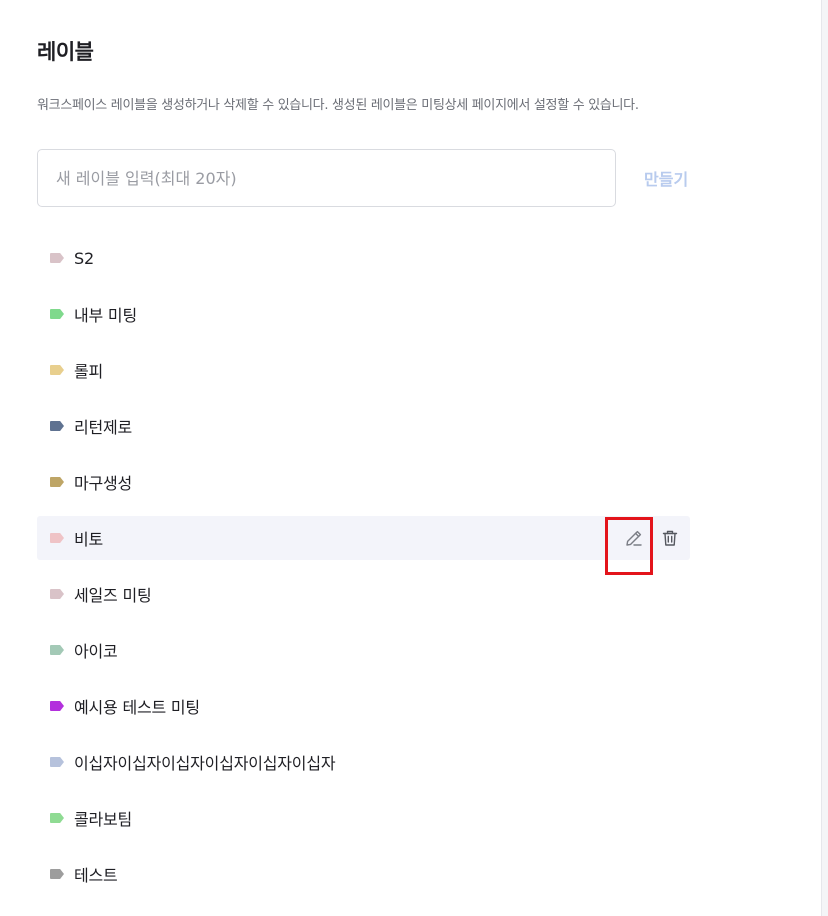 Image resolution: width=828 pixels, height=916 pixels. I want to click on row-actions, so click(652, 538).